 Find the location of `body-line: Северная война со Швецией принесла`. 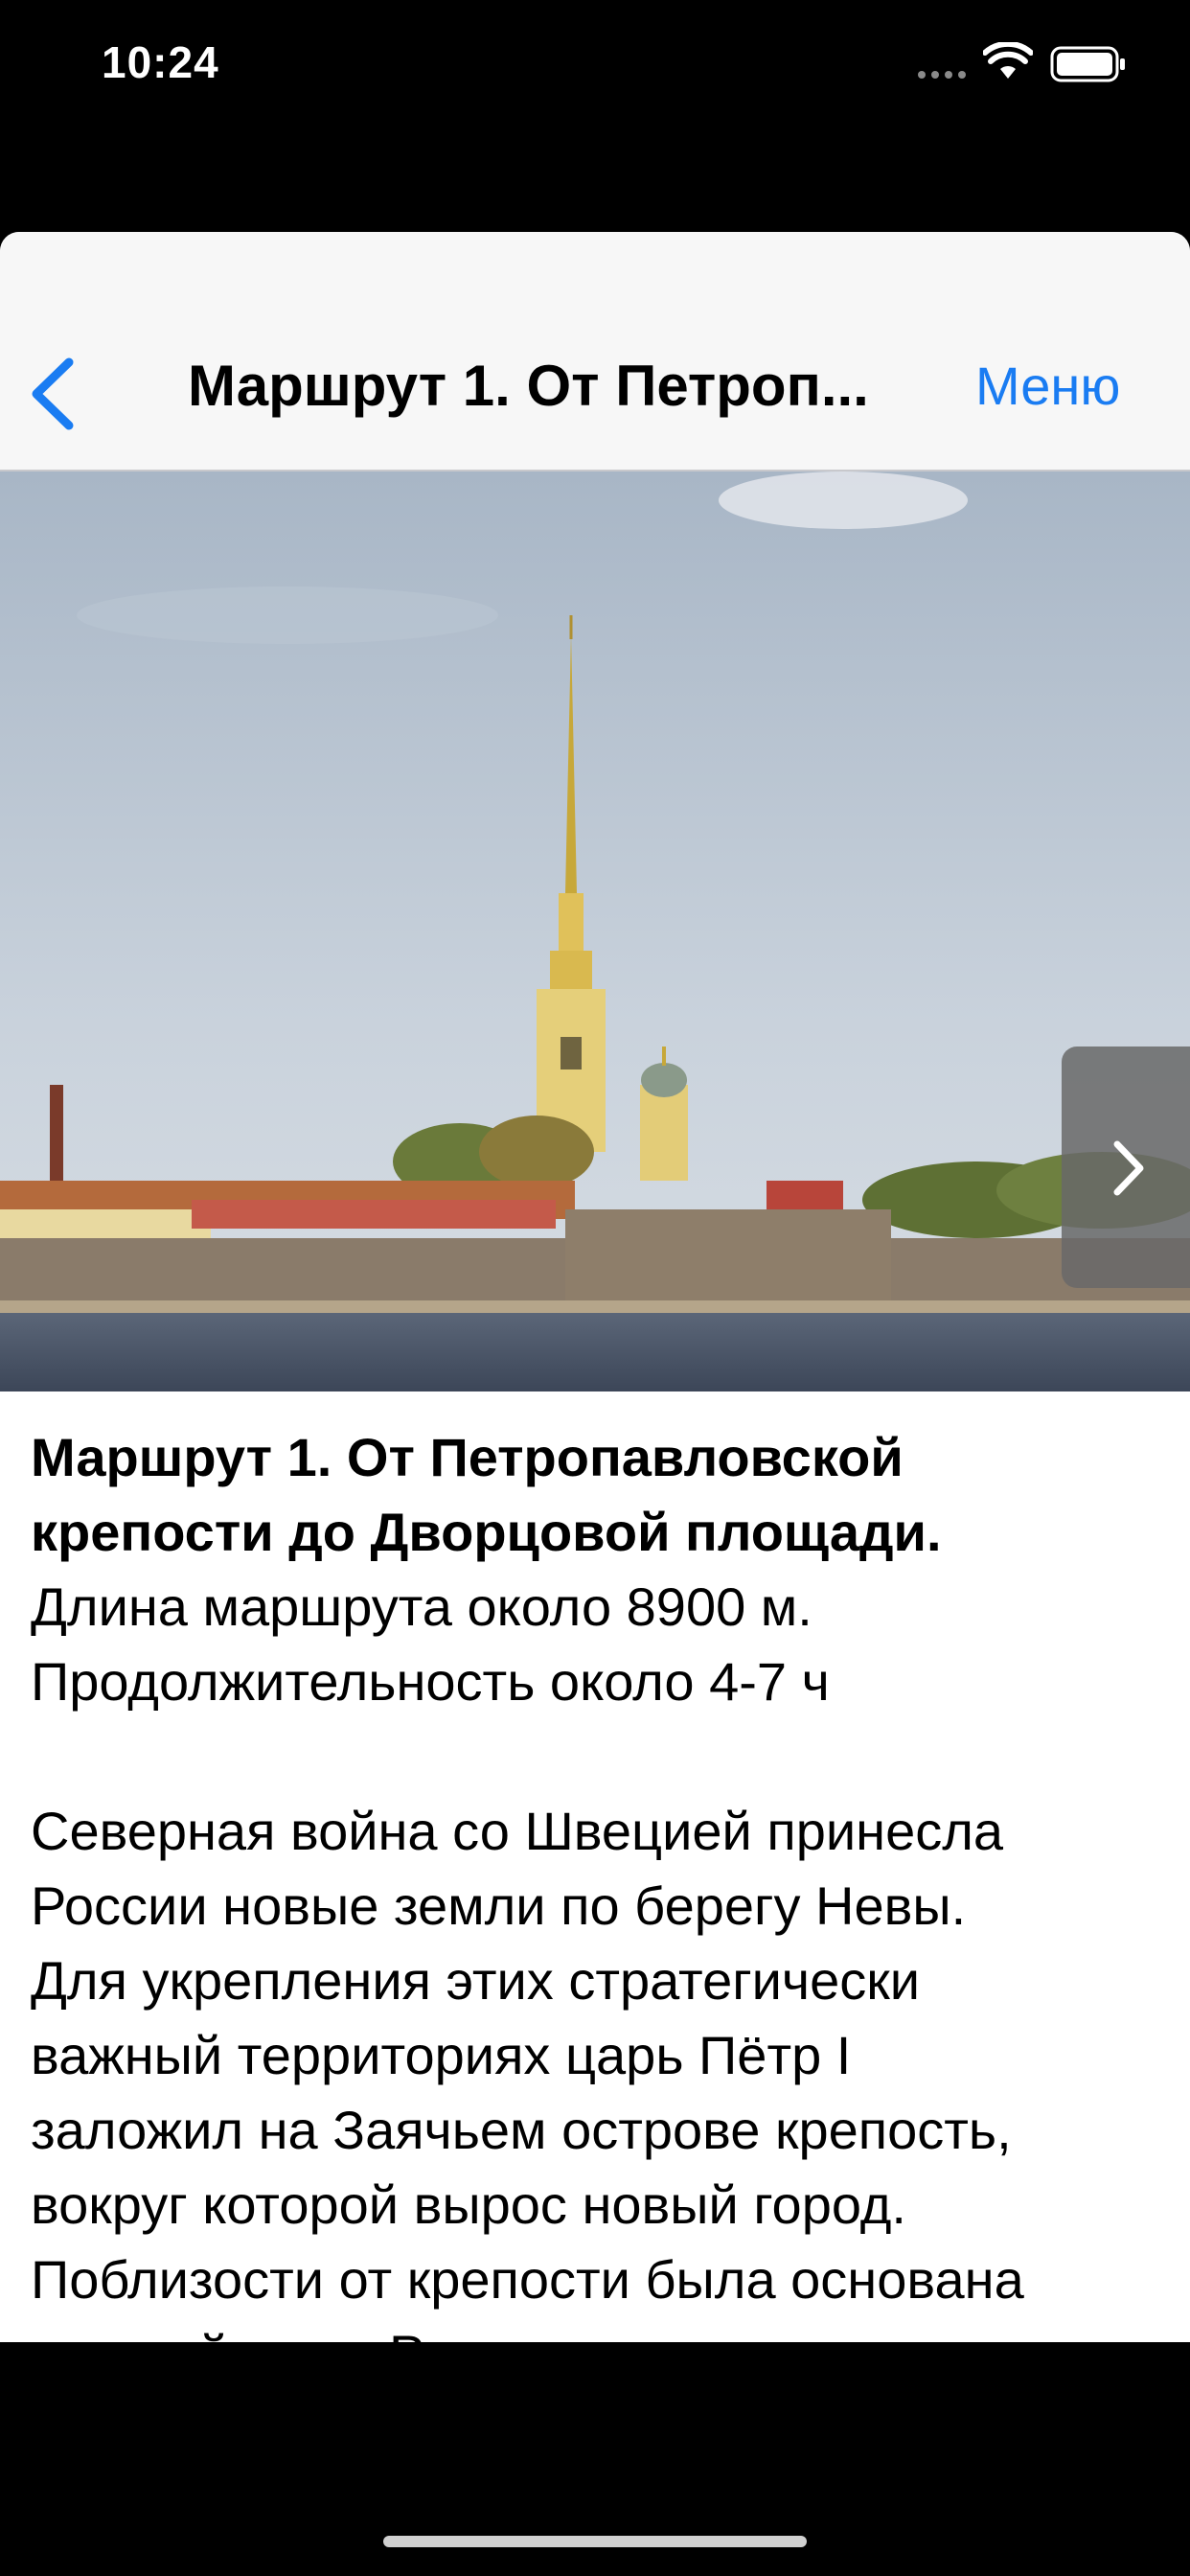

body-line: Северная война со Швецией принесла is located at coordinates (517, 1831).